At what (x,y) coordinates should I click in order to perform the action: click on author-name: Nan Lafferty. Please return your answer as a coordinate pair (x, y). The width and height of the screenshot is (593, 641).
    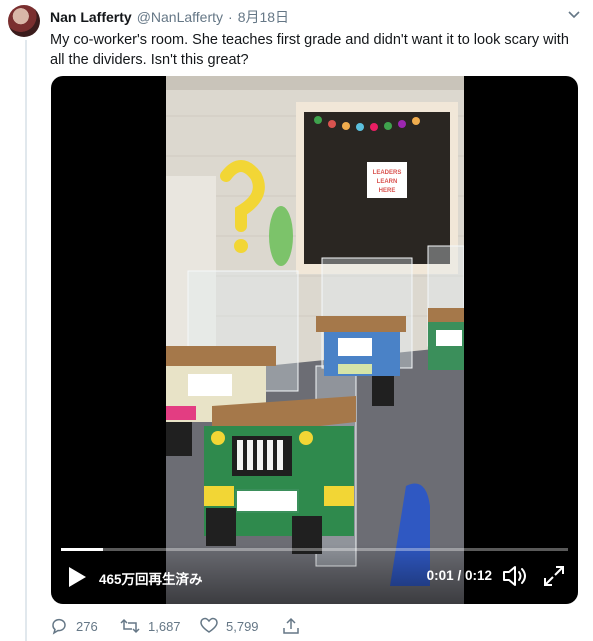
    Looking at the image, I should click on (91, 17).